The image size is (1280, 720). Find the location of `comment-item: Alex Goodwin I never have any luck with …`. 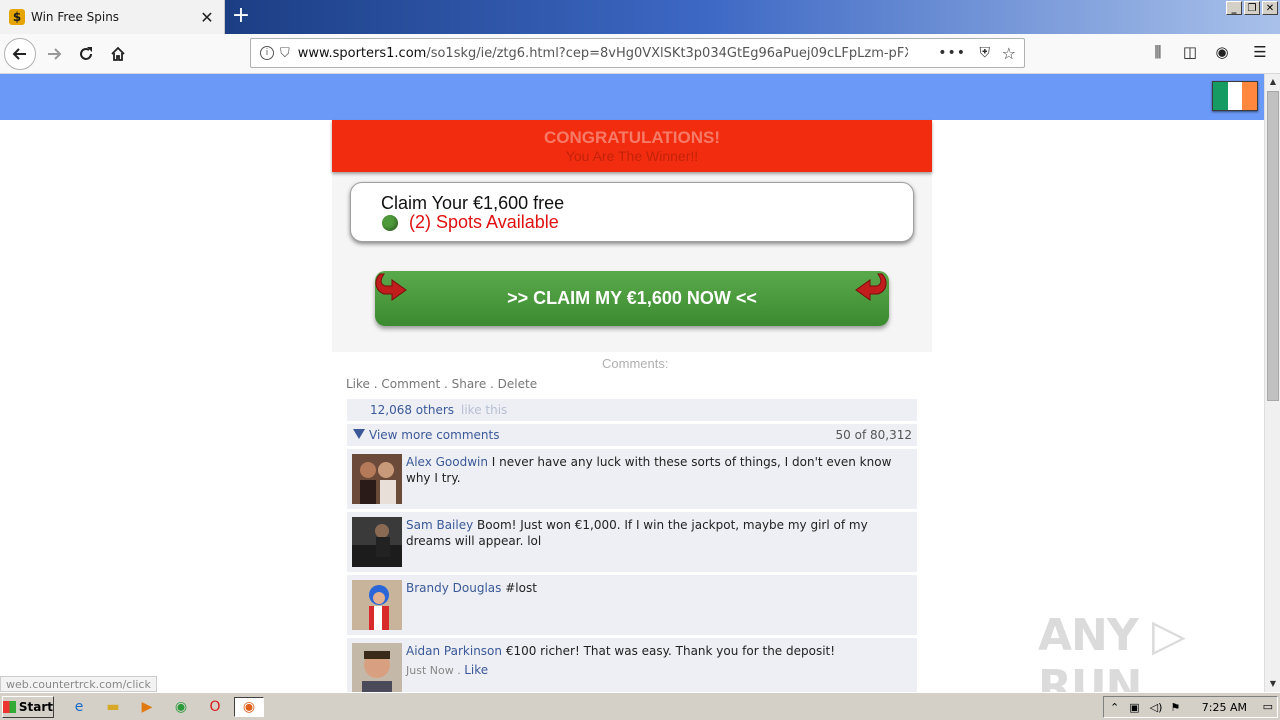

comment-item: Alex Goodwin I never have any luck with … is located at coordinates (632, 479).